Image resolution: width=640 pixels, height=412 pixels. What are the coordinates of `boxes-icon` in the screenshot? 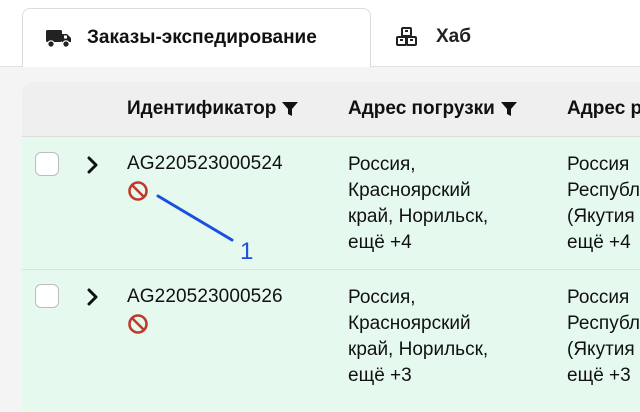 It's located at (408, 37).